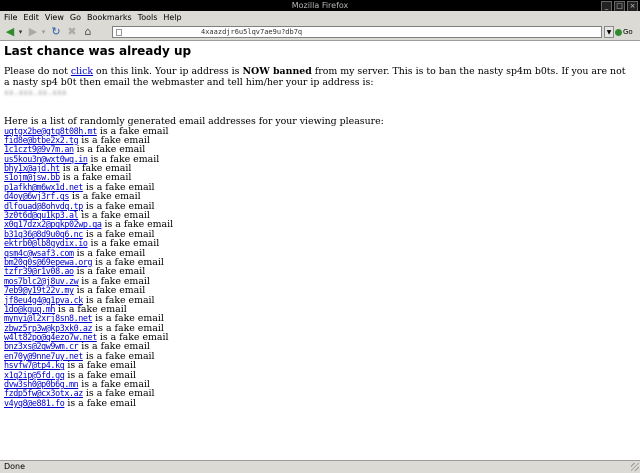 The width and height of the screenshot is (640, 473). What do you see at coordinates (72, 32) in the screenshot?
I see `stop-icon: ✖` at bounding box center [72, 32].